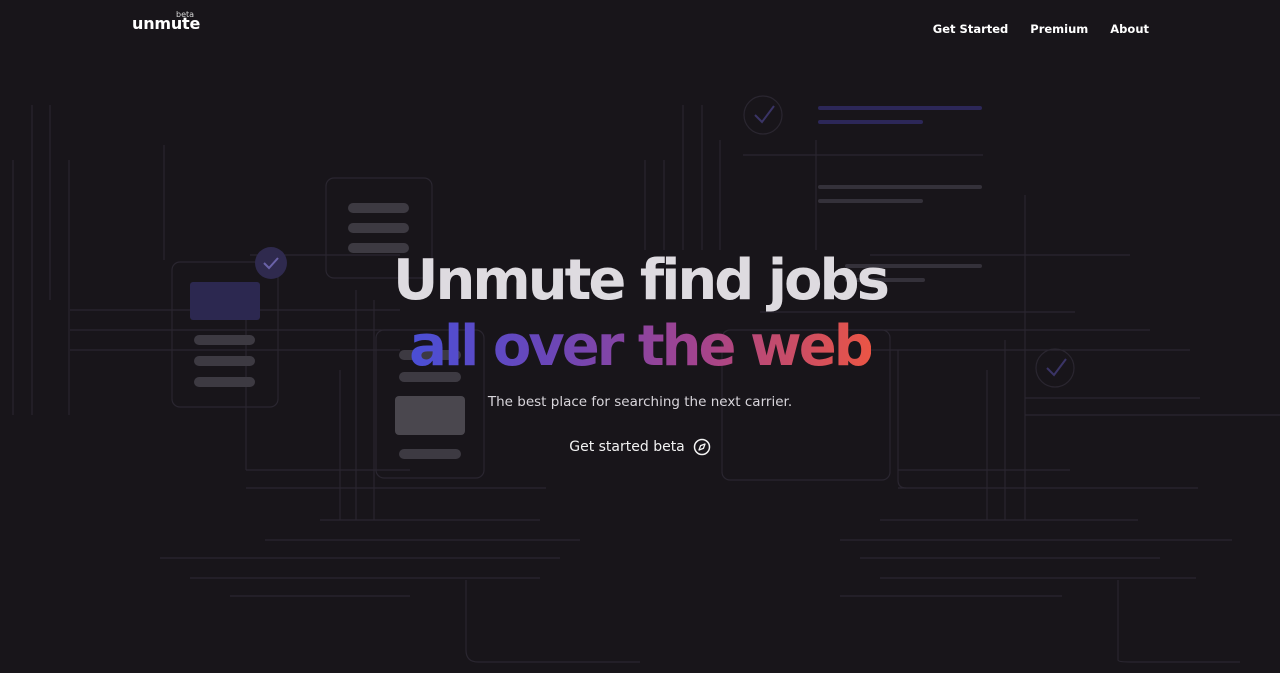  I want to click on nav-premium: Premium, so click(1059, 29).